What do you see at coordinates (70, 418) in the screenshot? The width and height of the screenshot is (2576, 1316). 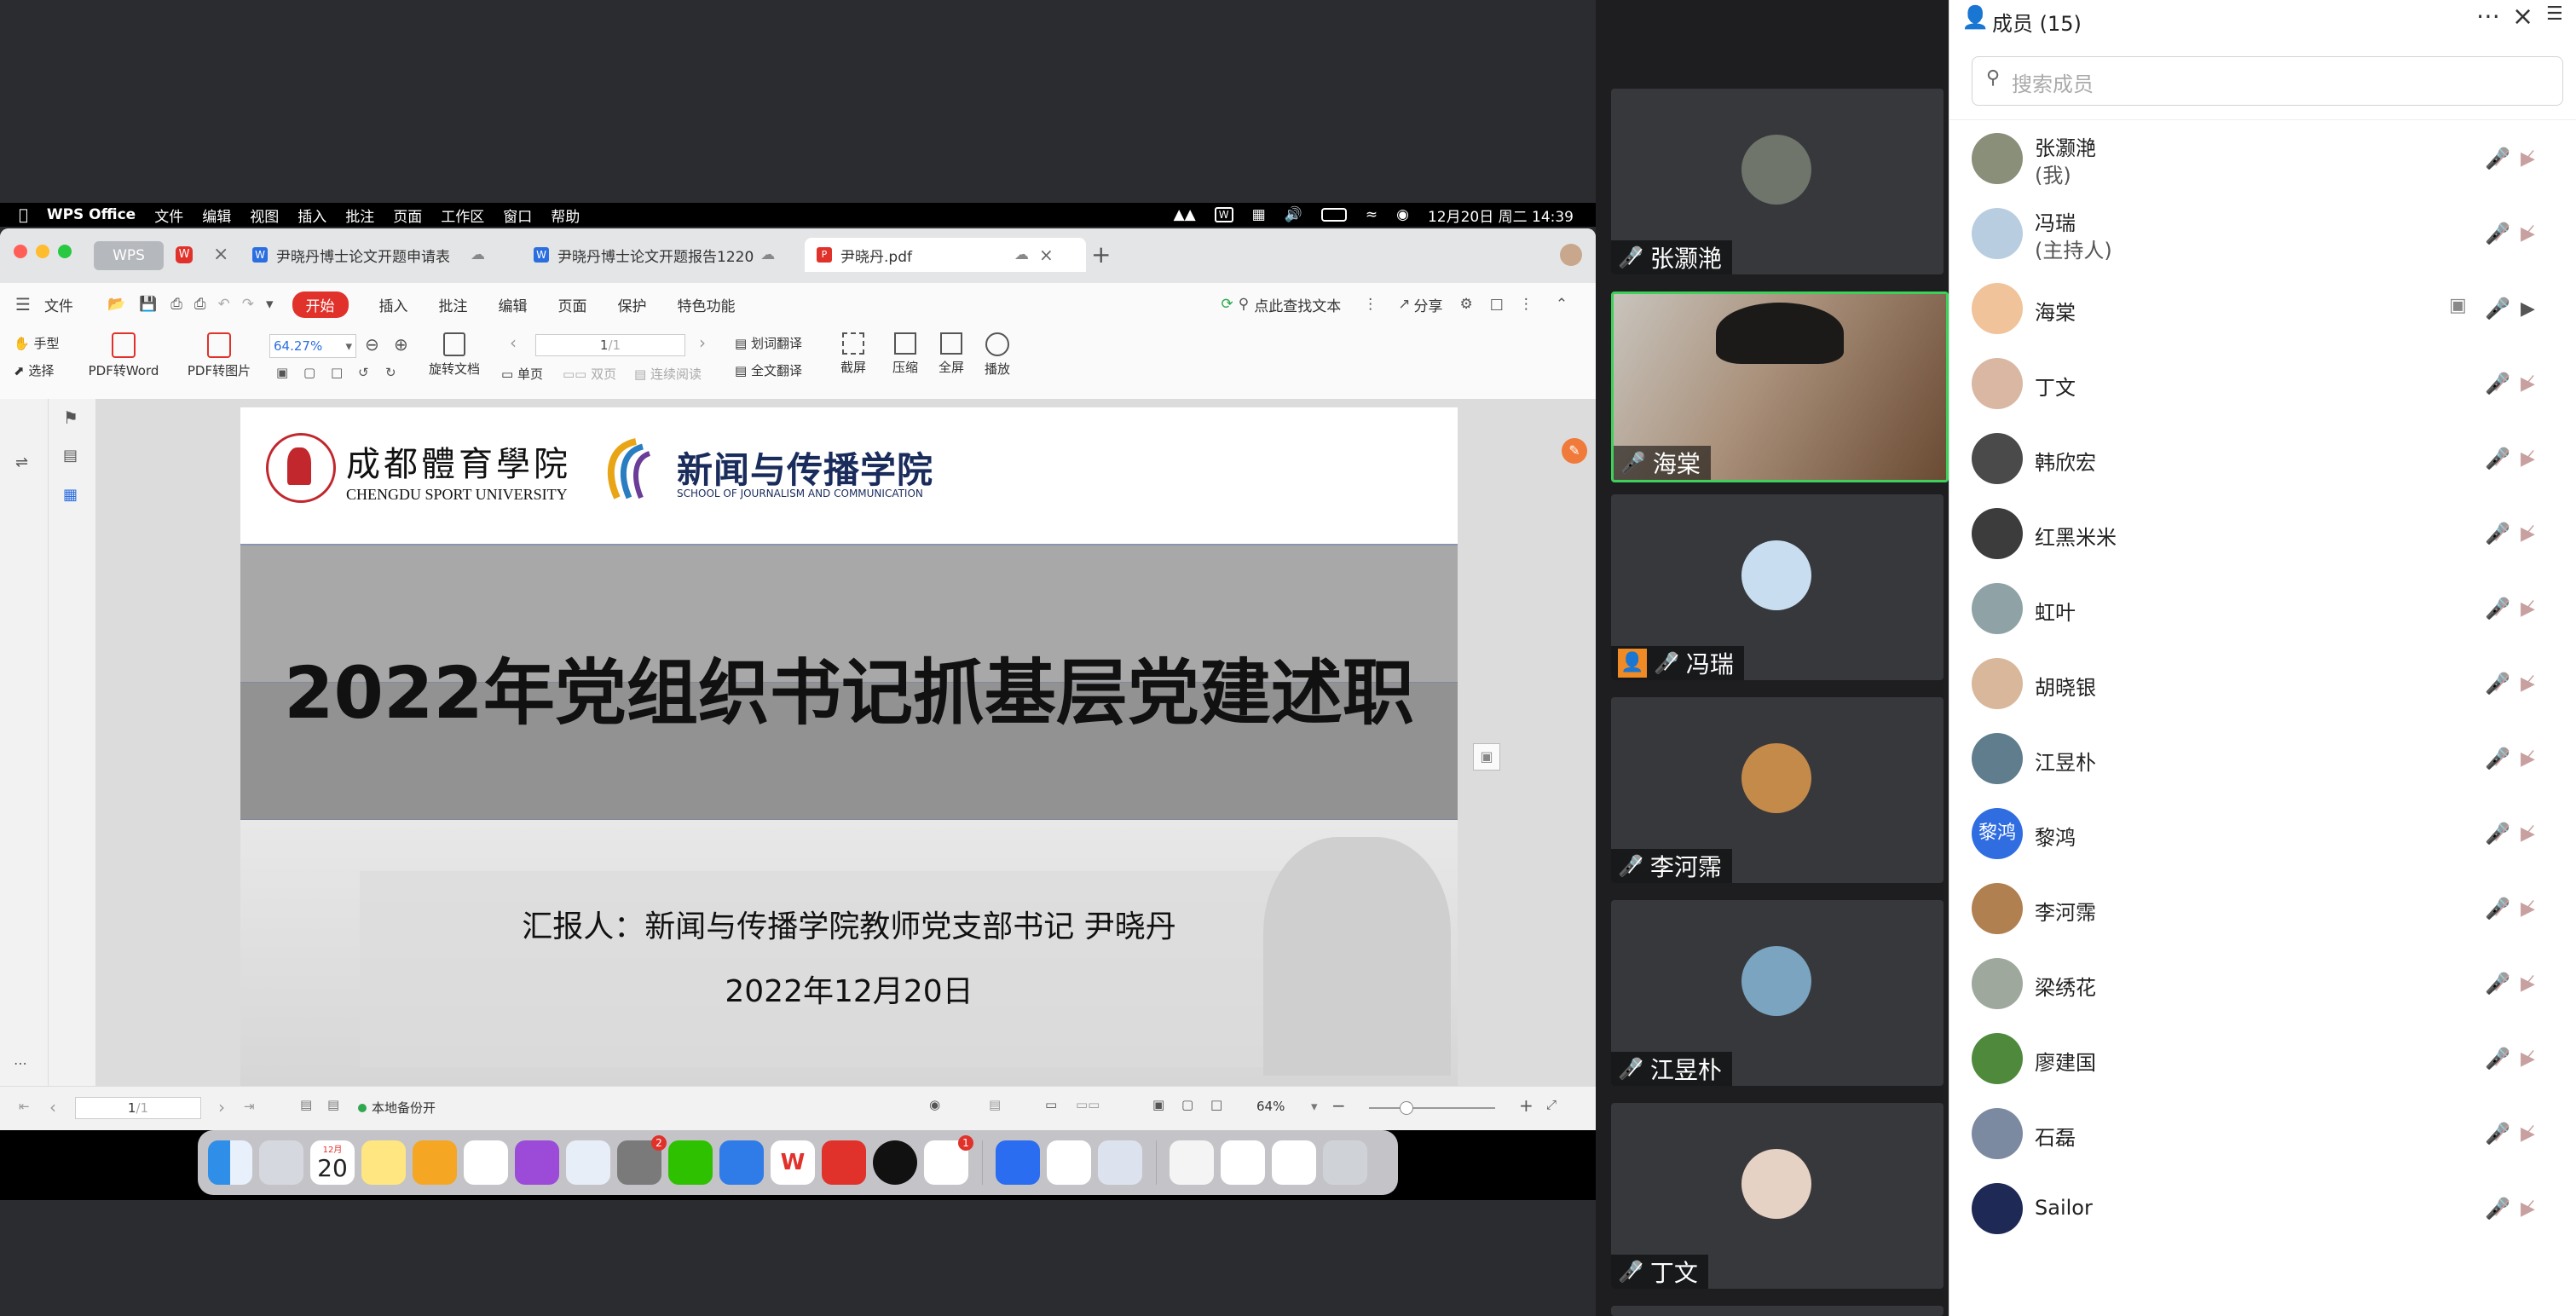 I see `bookmark-icon: ⚑` at bounding box center [70, 418].